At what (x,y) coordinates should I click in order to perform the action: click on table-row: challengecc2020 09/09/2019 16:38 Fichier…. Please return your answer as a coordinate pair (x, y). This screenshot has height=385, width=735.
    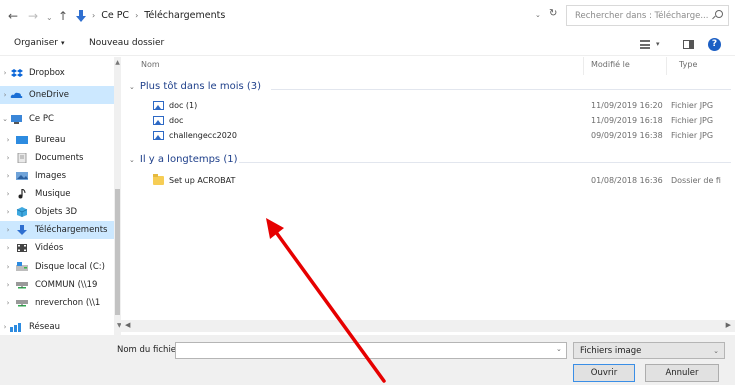
    Looking at the image, I should click on (428, 137).